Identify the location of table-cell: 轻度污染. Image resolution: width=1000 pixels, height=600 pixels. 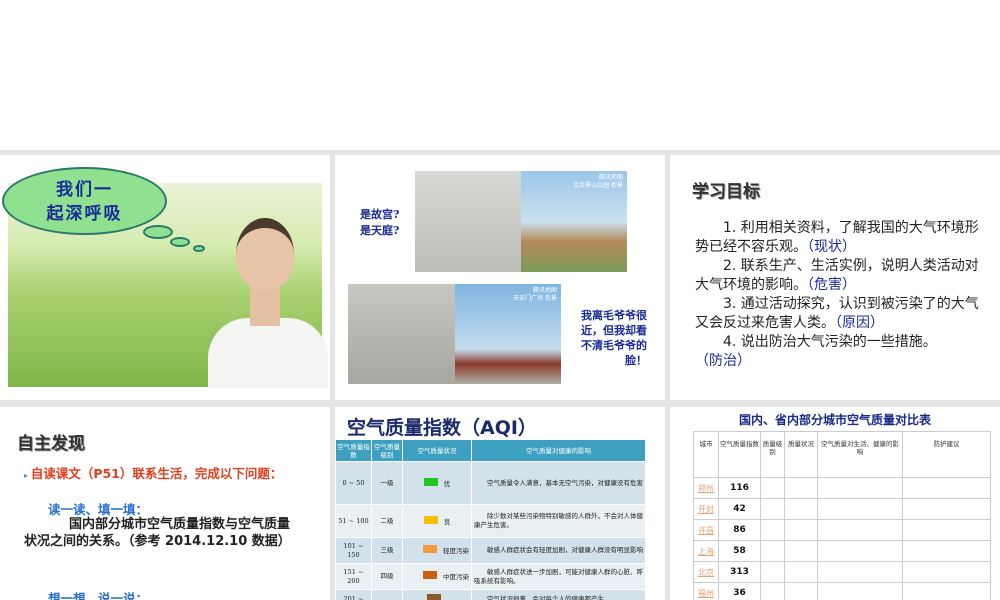
(437, 550).